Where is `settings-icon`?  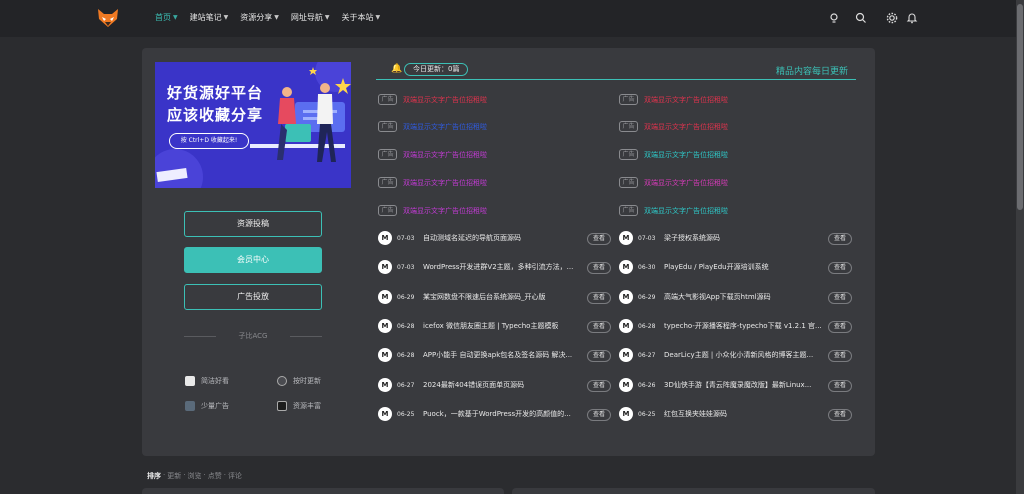
settings-icon is located at coordinates (892, 18).